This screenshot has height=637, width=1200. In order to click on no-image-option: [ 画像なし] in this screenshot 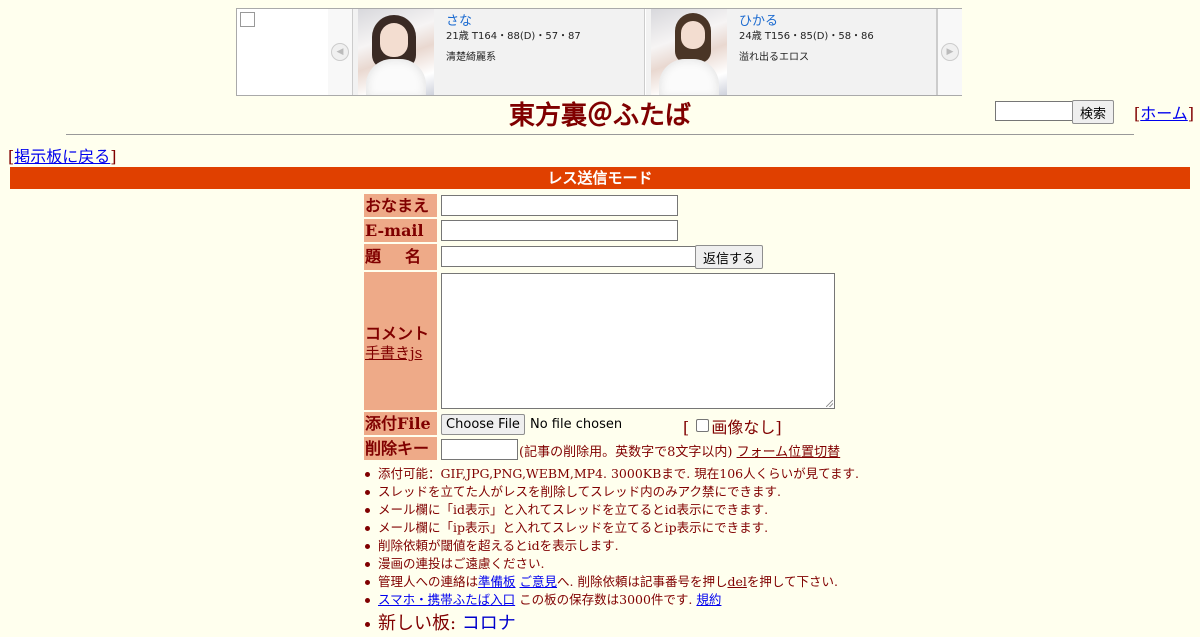, I will do `click(732, 427)`.